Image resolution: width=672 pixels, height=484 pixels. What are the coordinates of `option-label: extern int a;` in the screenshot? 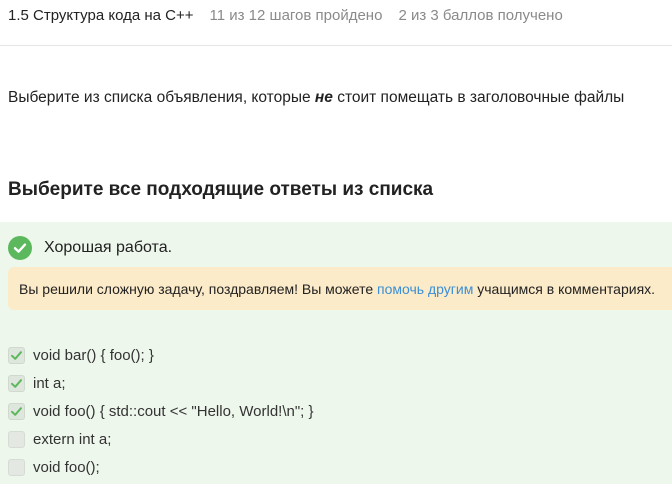 It's located at (72, 439).